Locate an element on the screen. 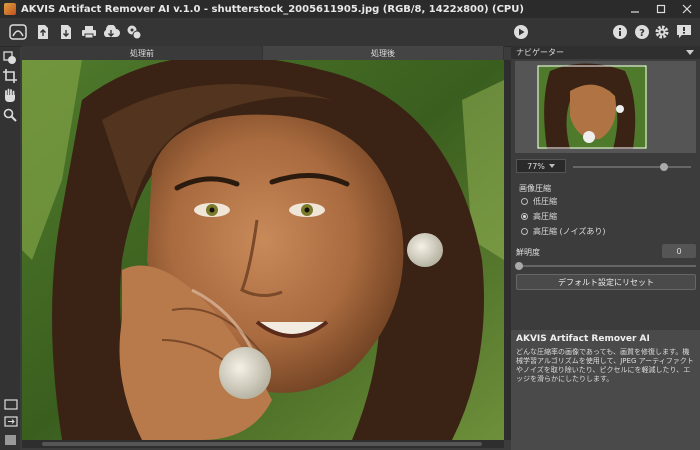 This screenshot has height=450, width=700. background-color-button is located at coordinates (11, 440).